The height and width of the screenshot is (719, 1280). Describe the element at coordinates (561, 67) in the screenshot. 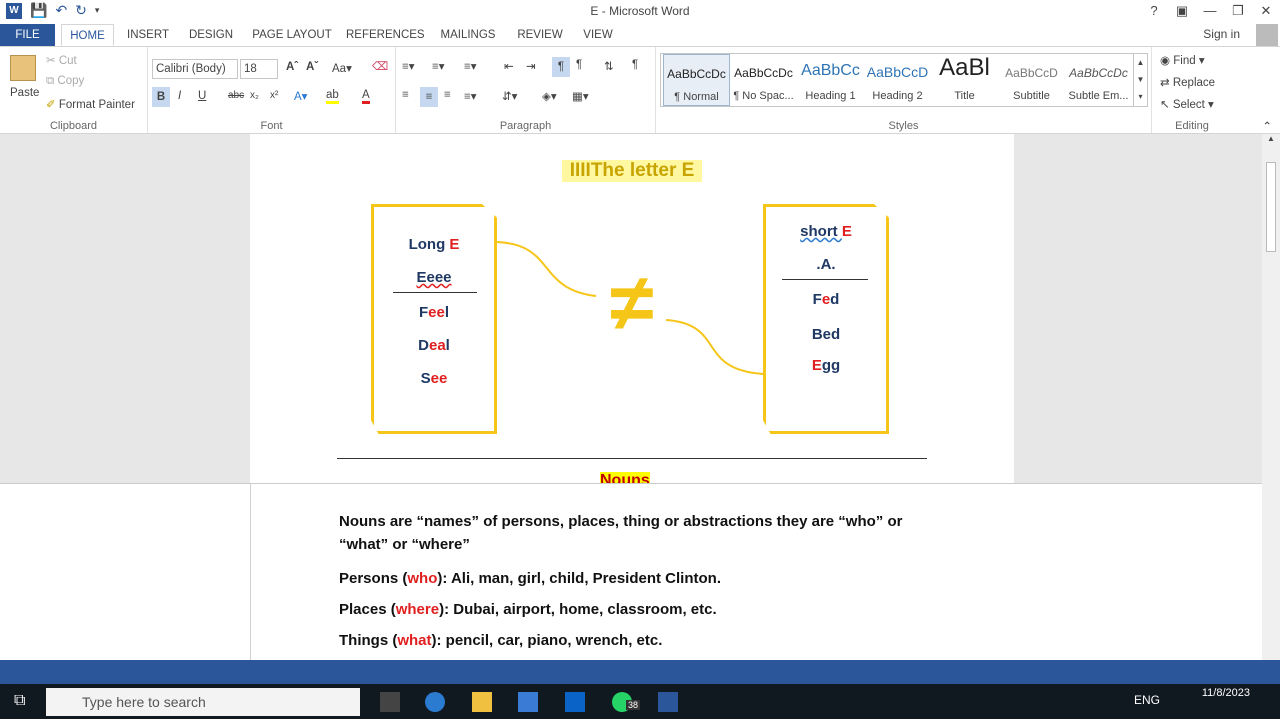

I see `ltr-icon: ¶` at that location.